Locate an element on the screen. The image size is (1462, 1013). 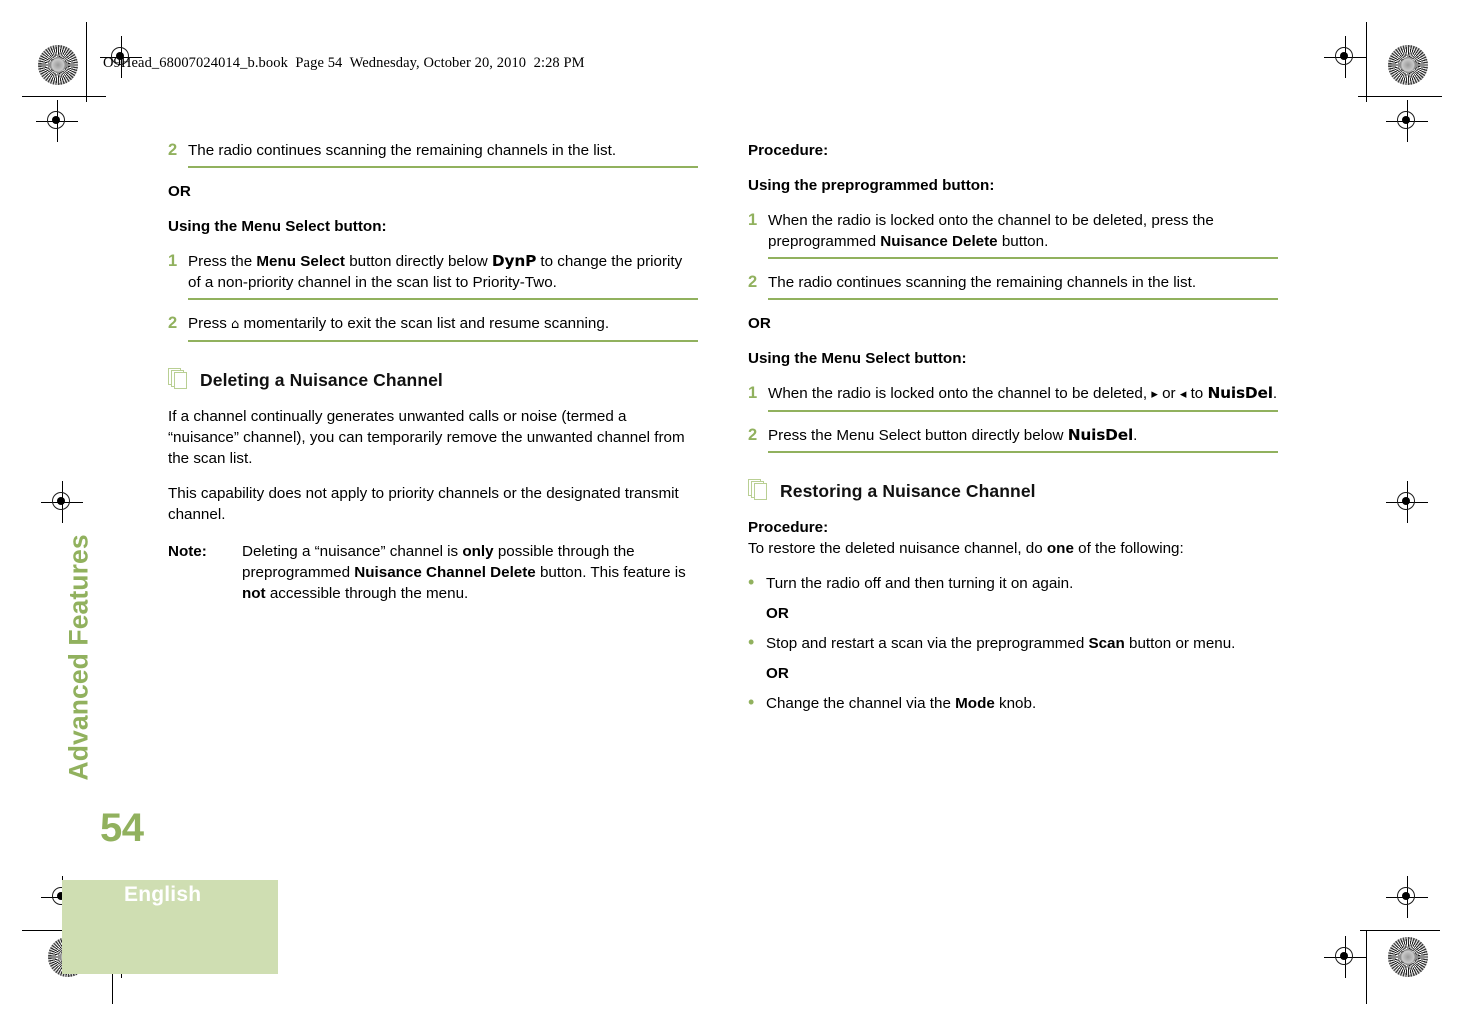
registration-mark-lower-right is located at coordinates (1407, 897).